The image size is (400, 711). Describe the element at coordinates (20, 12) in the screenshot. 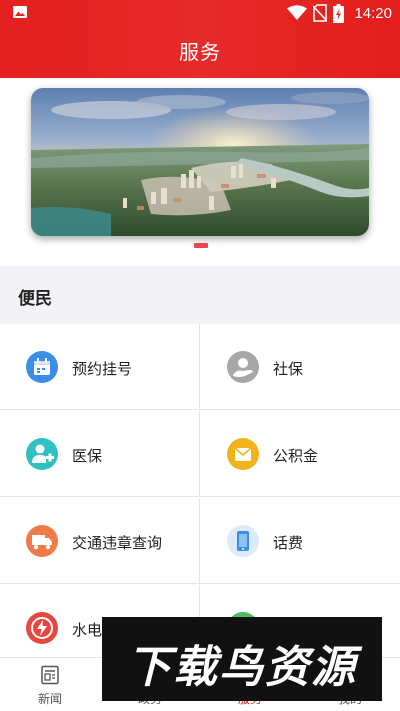

I see `gallery-notification-icon` at that location.